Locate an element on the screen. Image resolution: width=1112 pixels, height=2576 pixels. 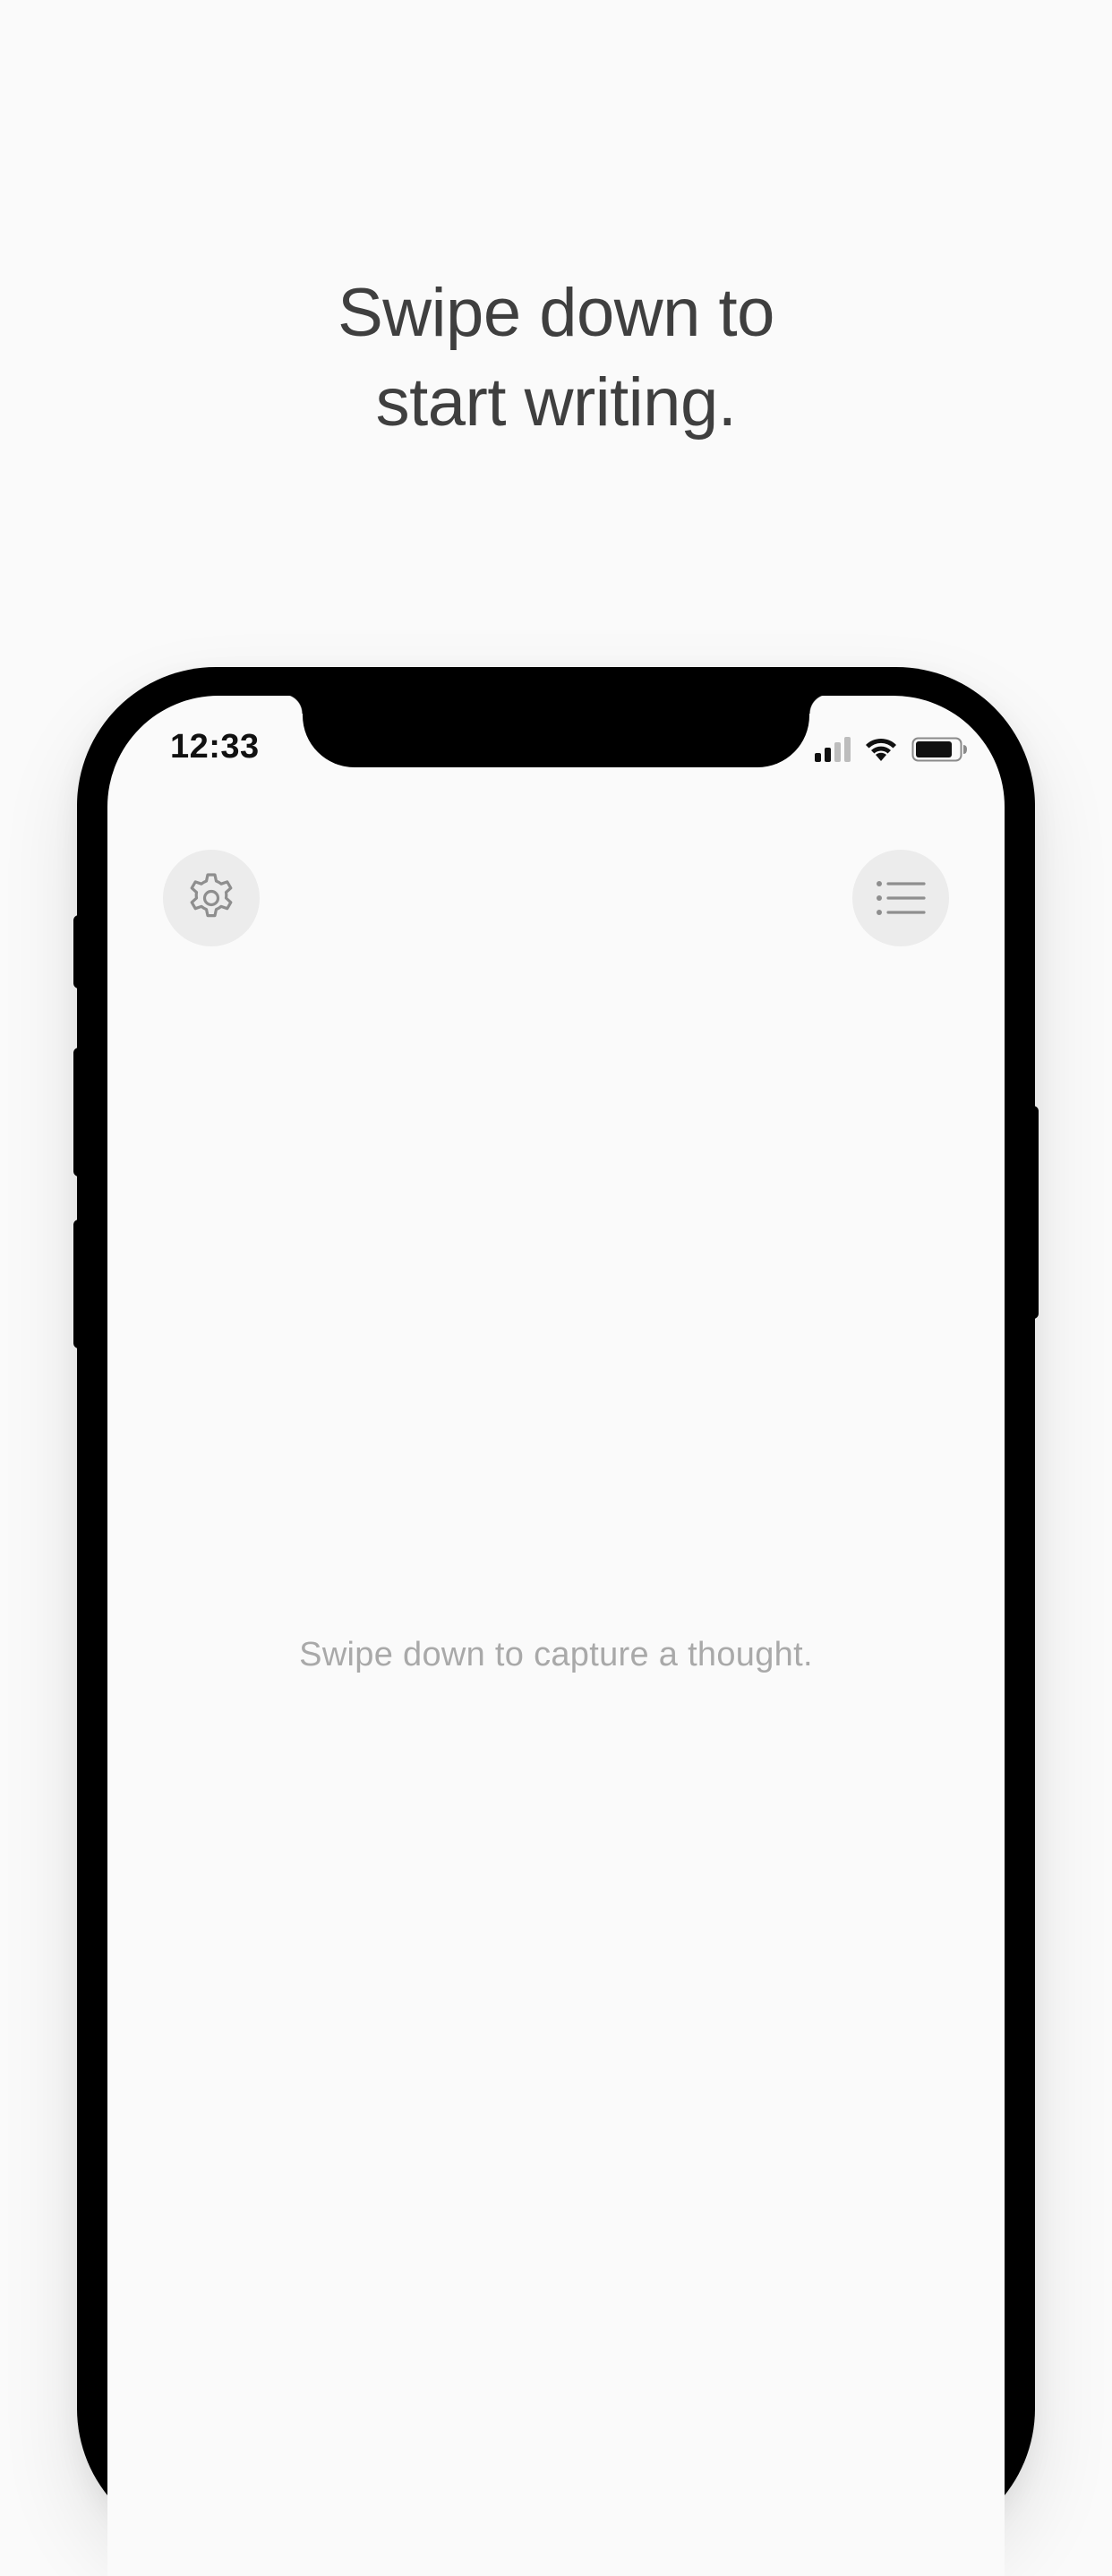
notes-list-button is located at coordinates (900, 898).